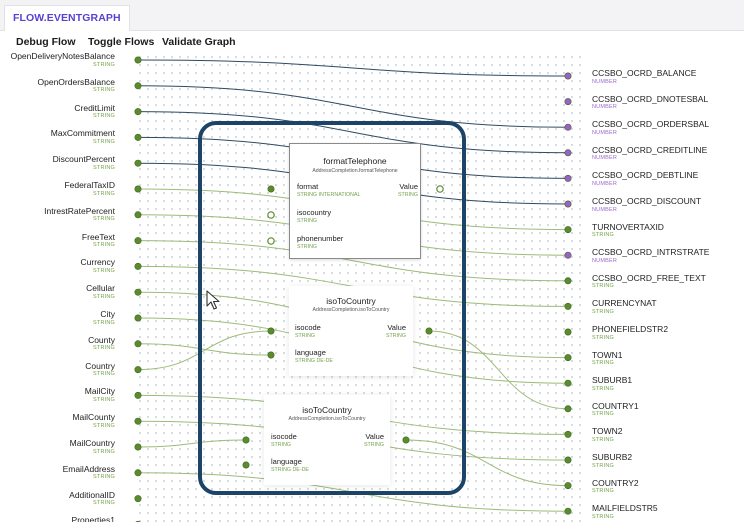  Describe the element at coordinates (213, 300) in the screenshot. I see `mouse-pointer-icon` at that location.